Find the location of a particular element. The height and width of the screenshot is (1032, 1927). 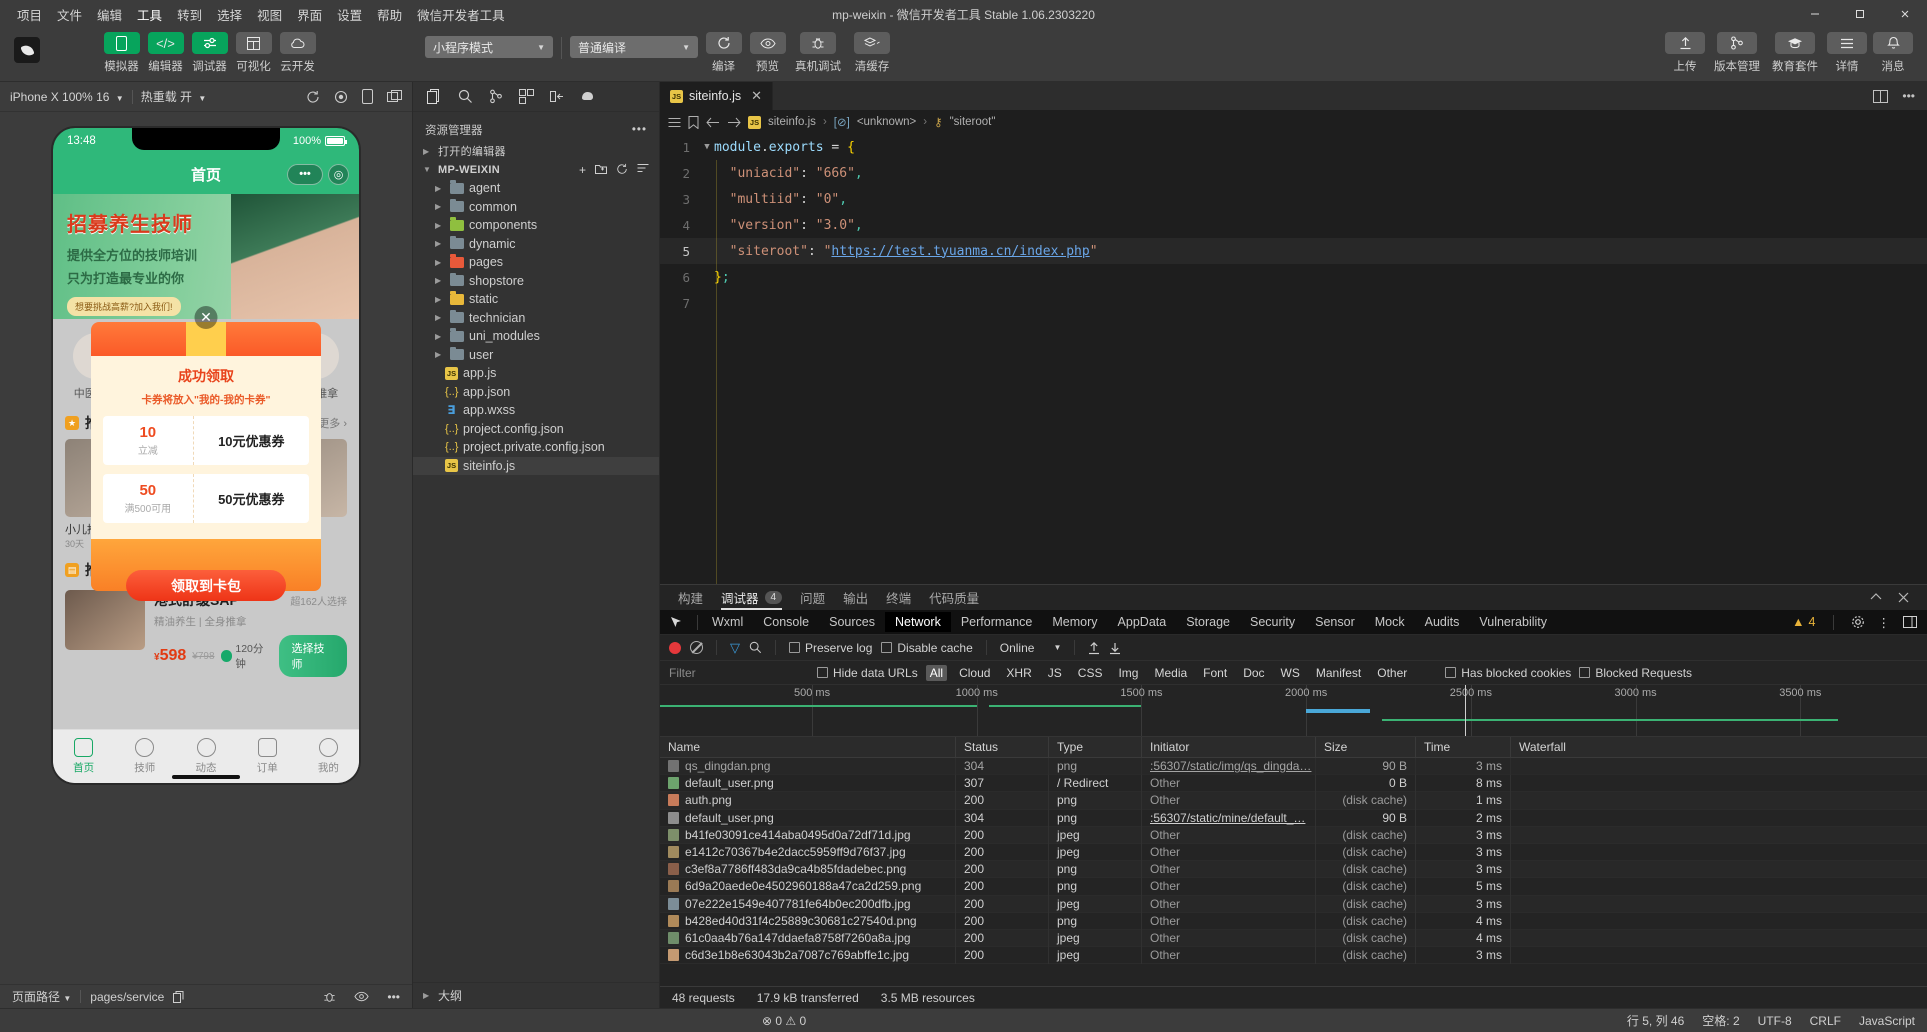

toolbar-button-visual: 可视化 is located at coordinates (253, 53).